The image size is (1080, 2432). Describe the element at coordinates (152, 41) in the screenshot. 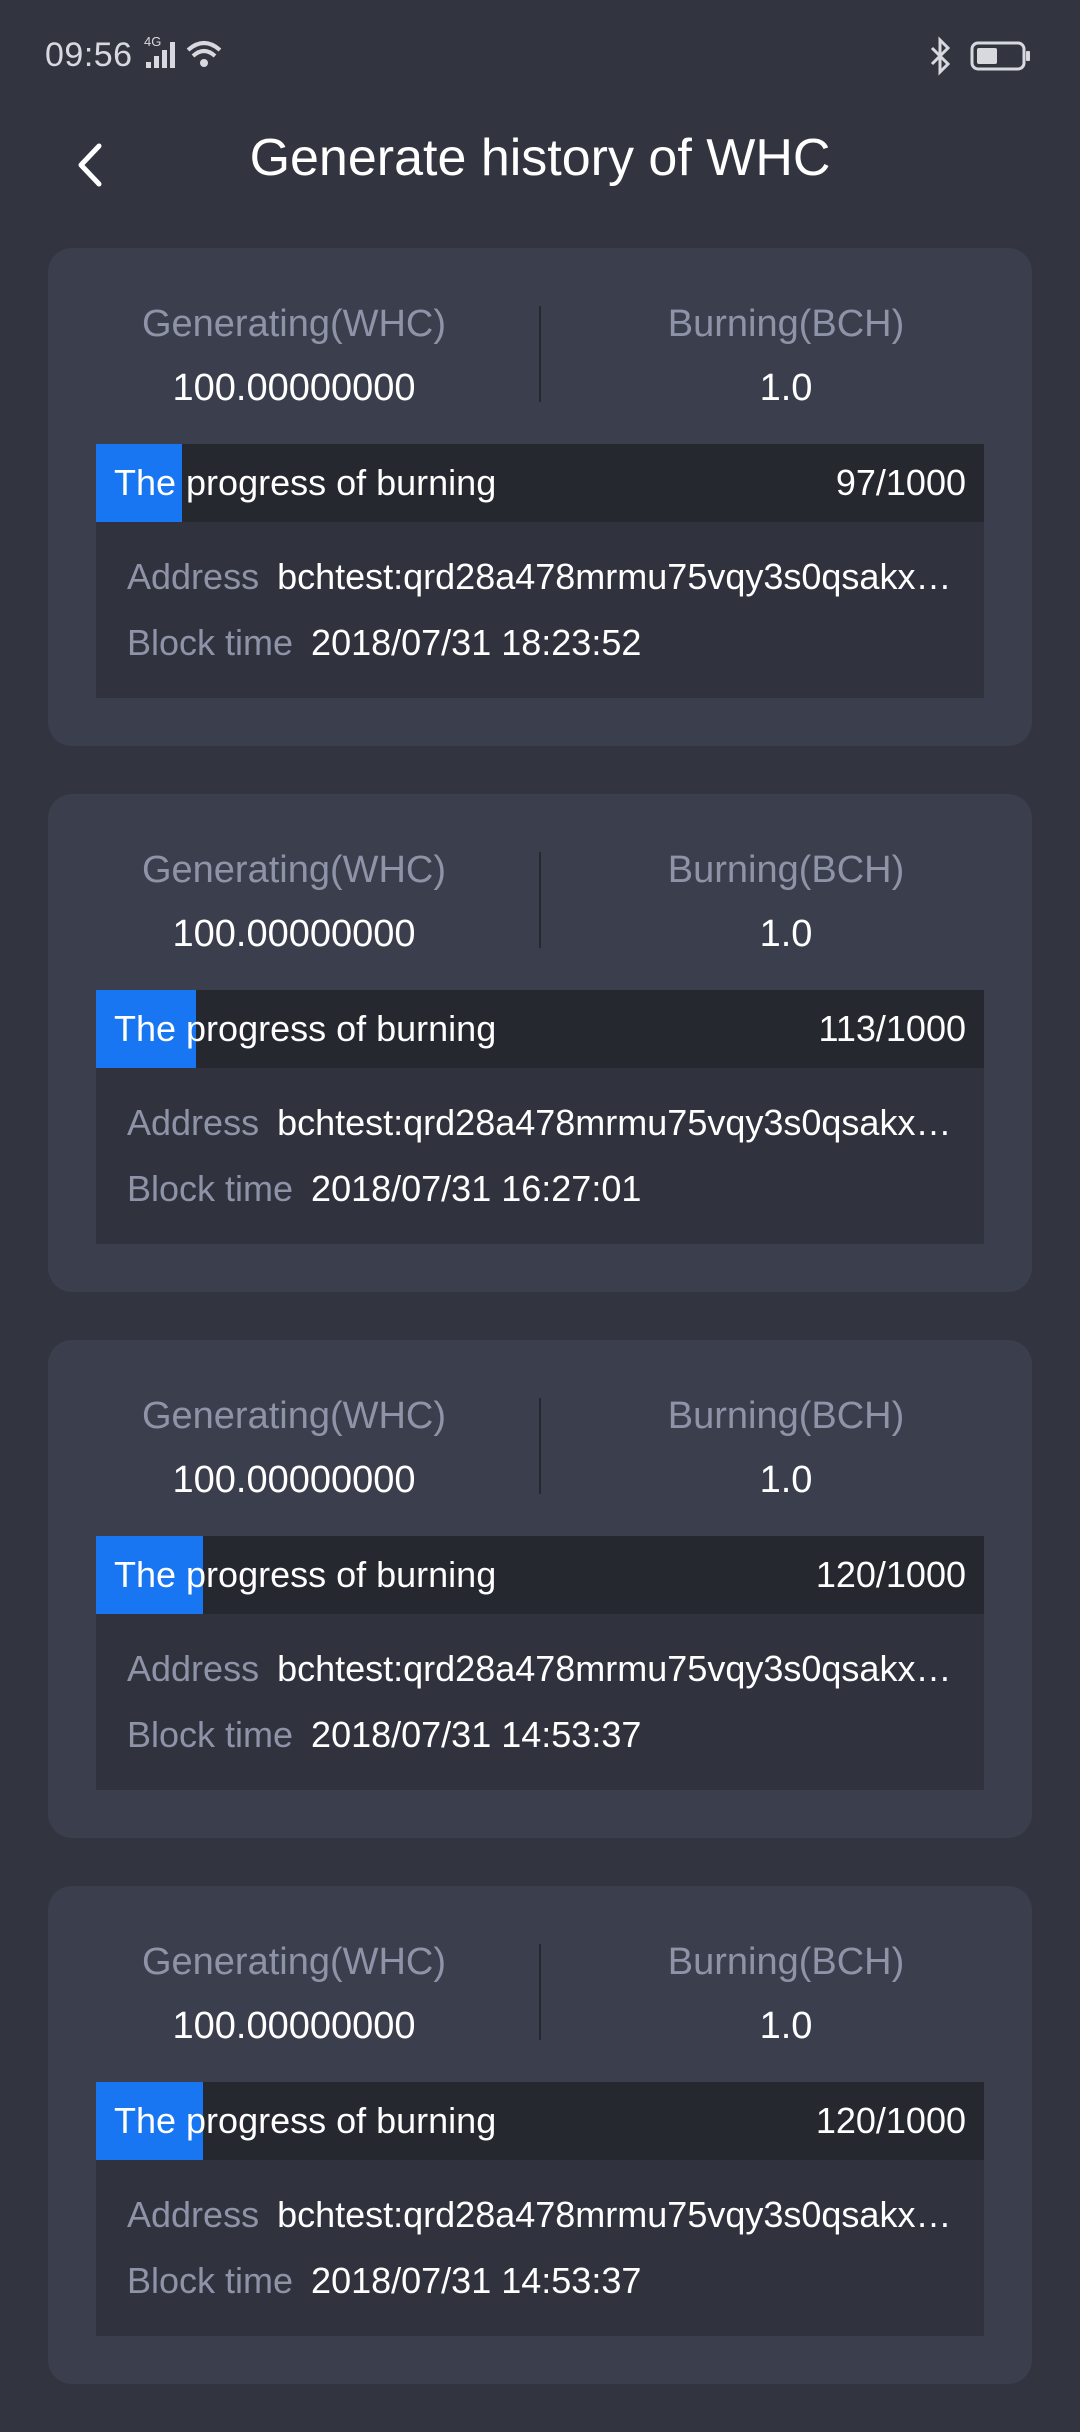

I see `network-type-label: 4G` at that location.